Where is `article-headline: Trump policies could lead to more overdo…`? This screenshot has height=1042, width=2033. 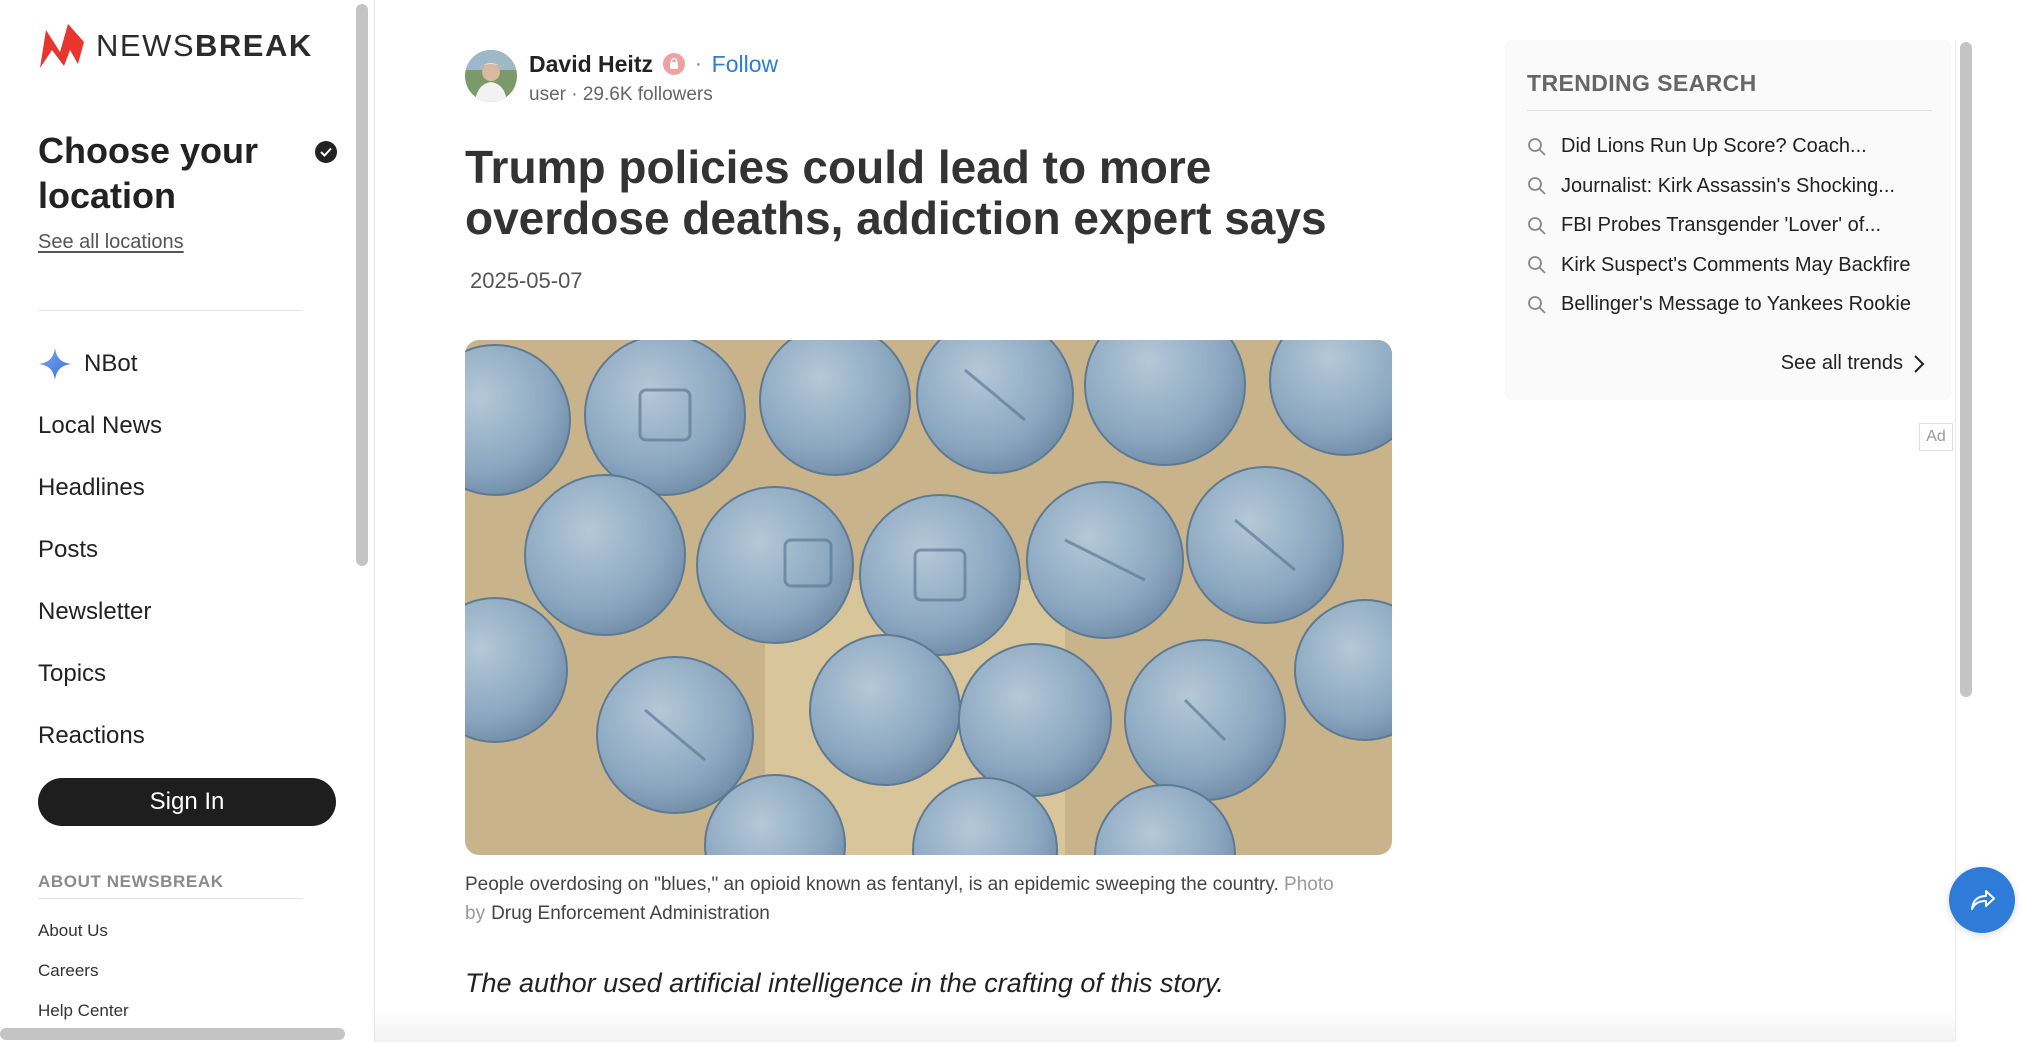 article-headline: Trump policies could lead to more overdo… is located at coordinates (896, 192).